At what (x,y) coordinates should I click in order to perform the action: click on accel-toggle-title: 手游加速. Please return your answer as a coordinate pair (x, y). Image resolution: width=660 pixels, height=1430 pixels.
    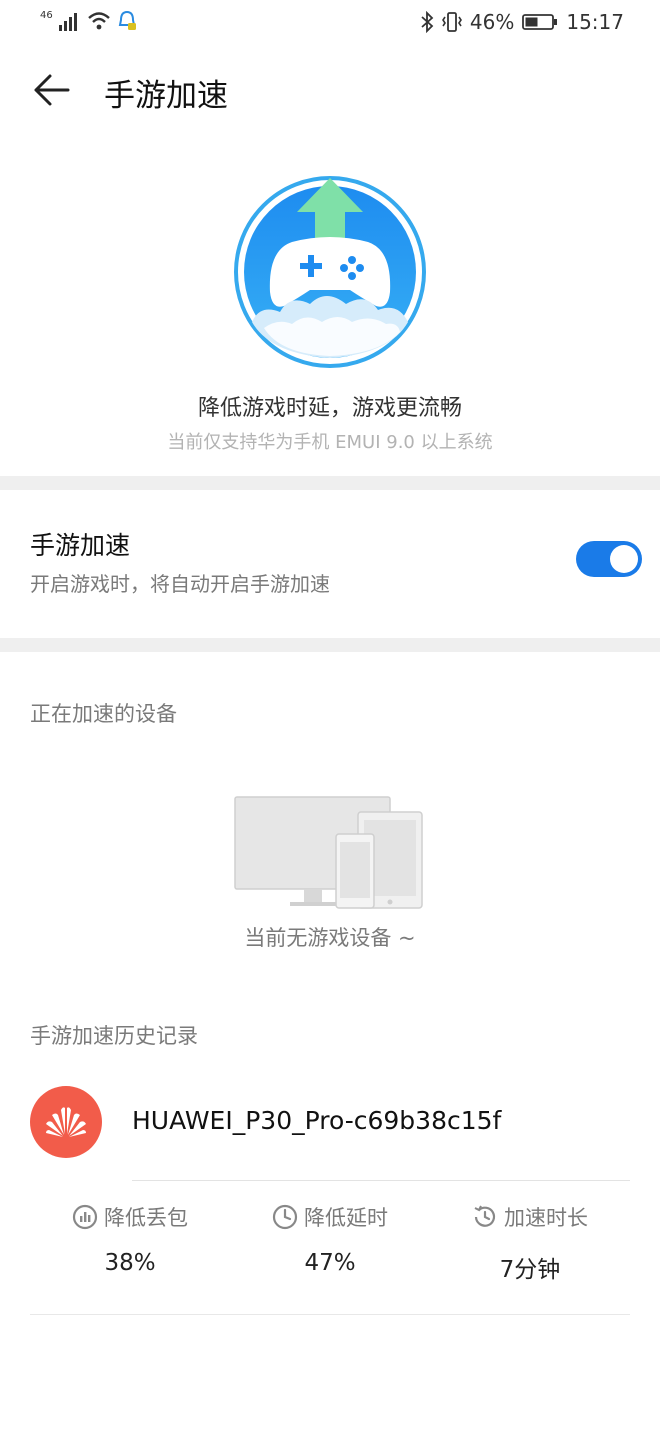
    Looking at the image, I should click on (80, 545).